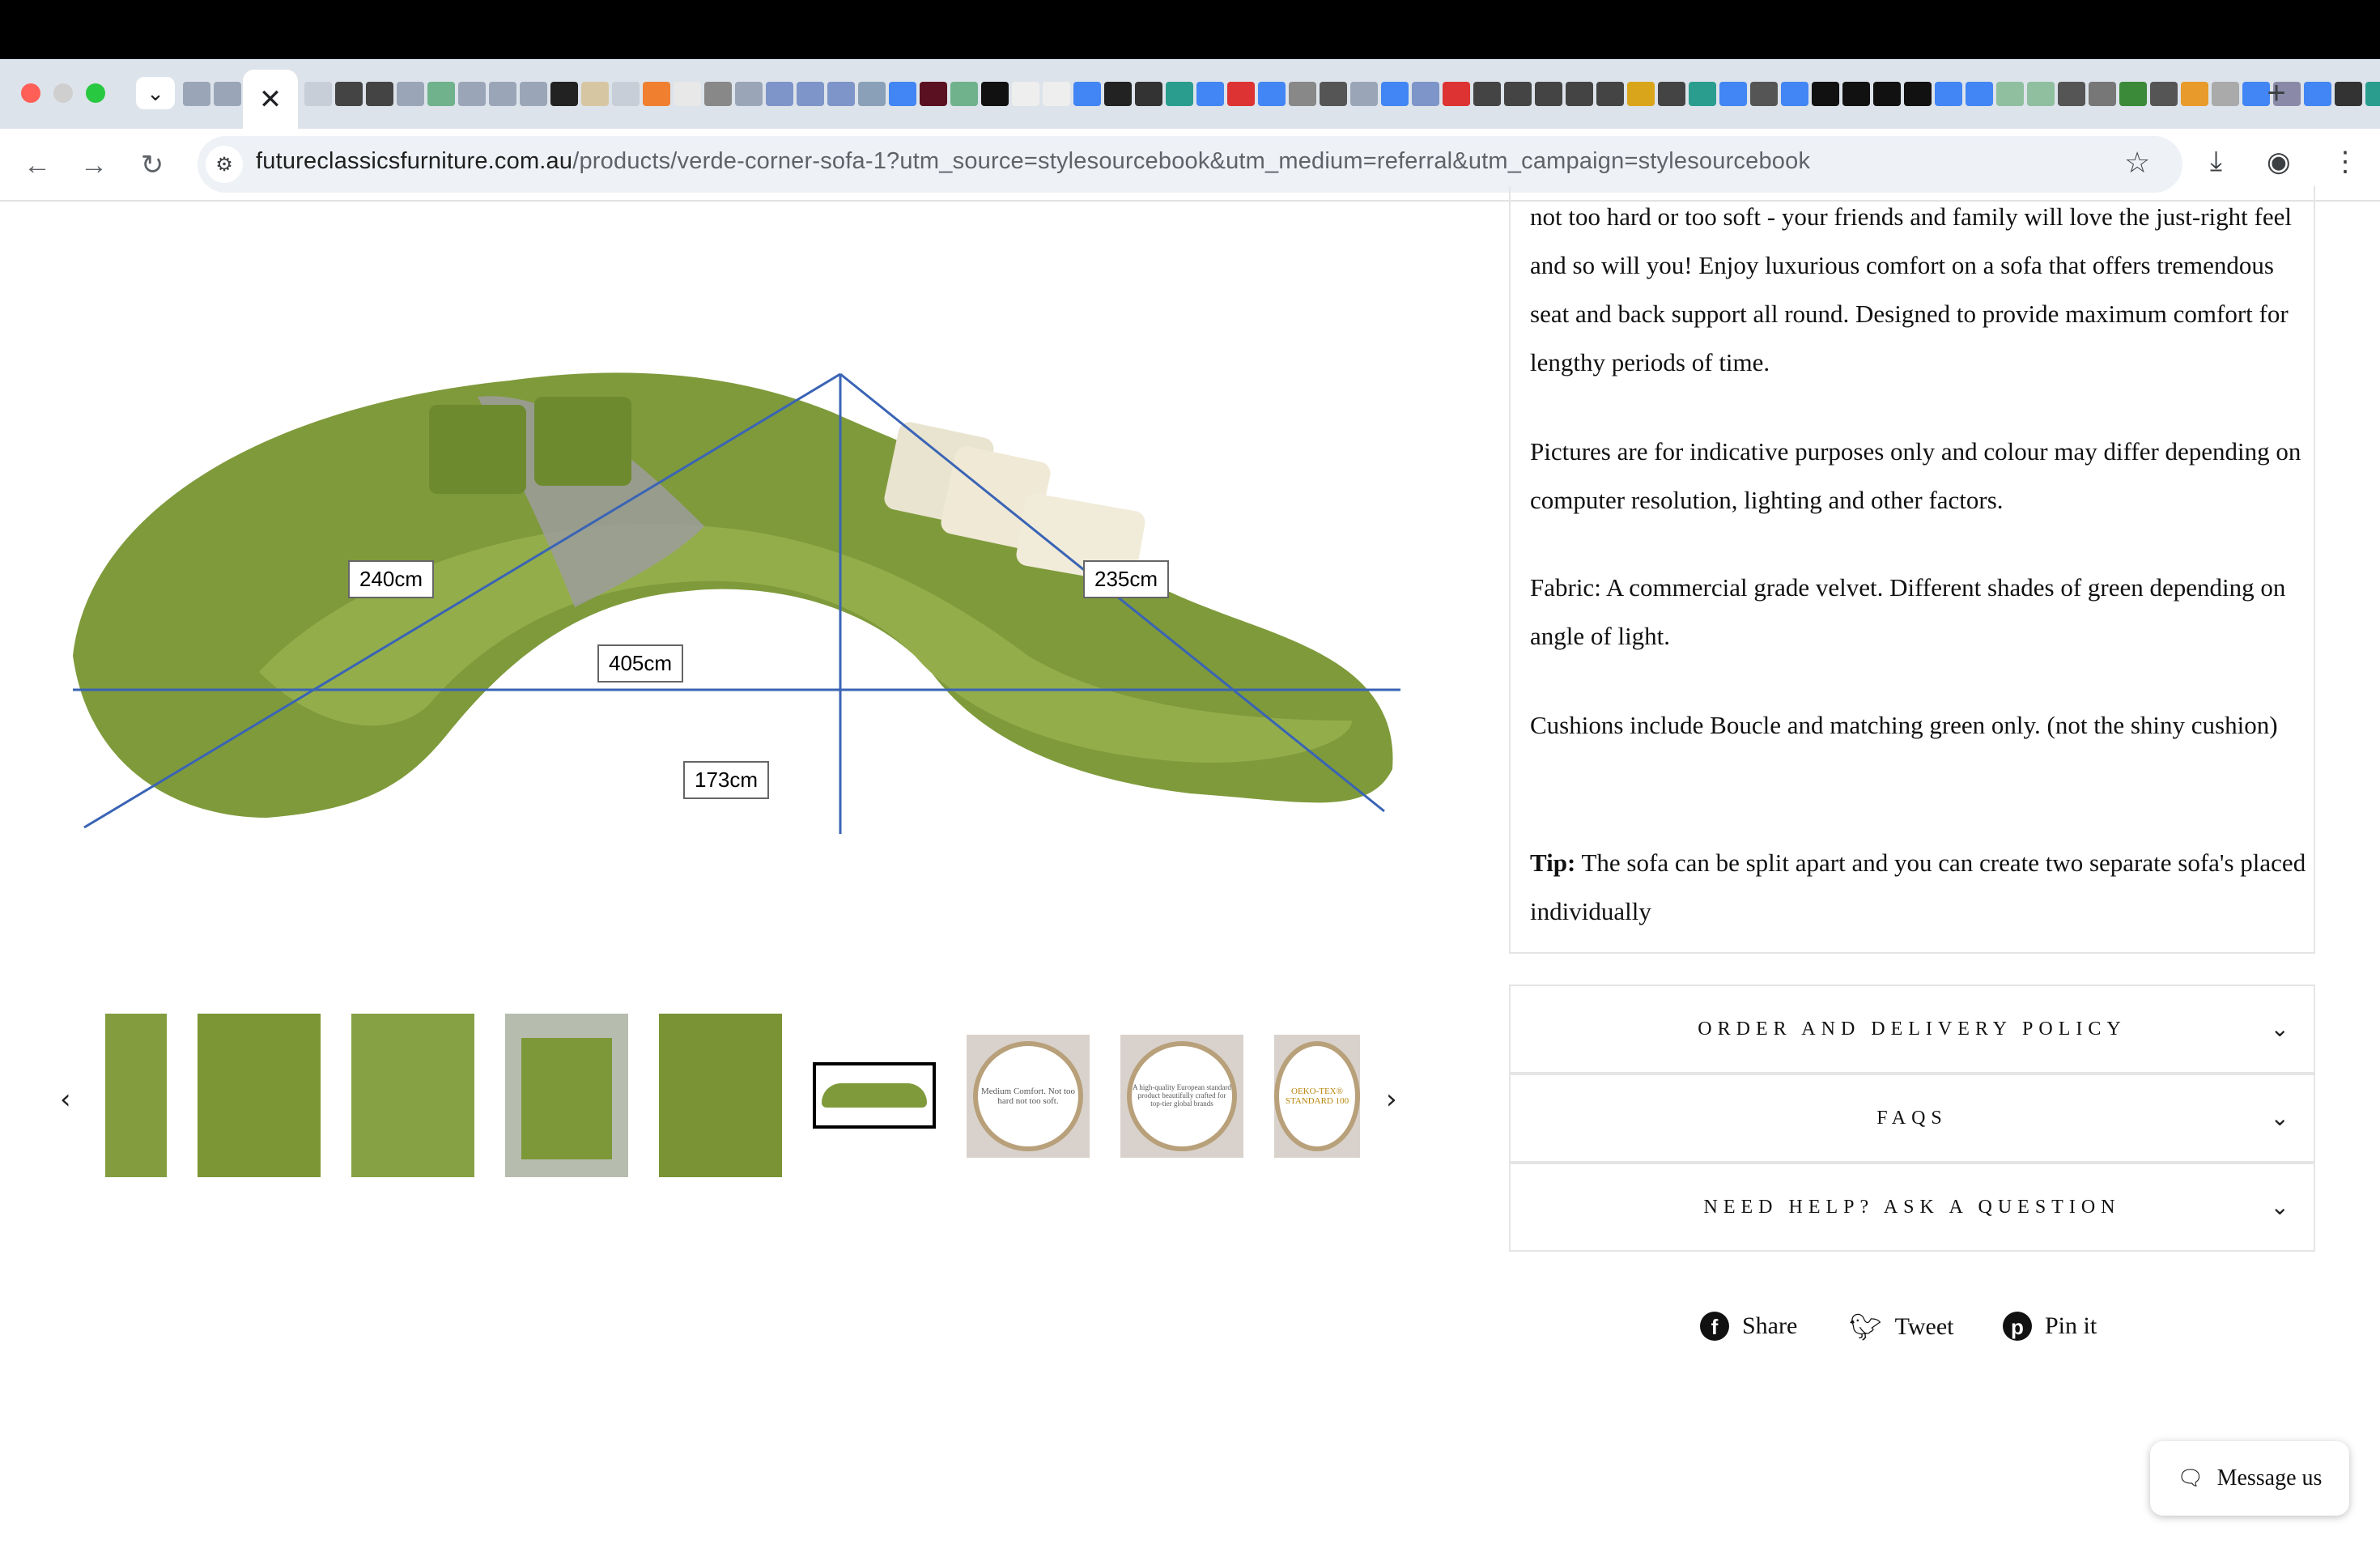  What do you see at coordinates (1748, 1327) in the screenshot?
I see `share-facebook: f Share` at bounding box center [1748, 1327].